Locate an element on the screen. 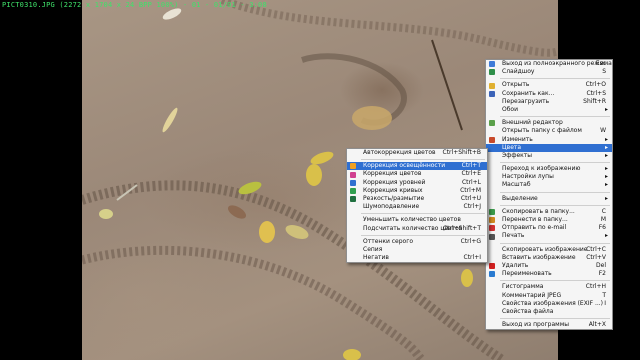 The image size is (640, 360). menu-item-2: Коррекция освещённости Ctrl+T is located at coordinates (417, 166).